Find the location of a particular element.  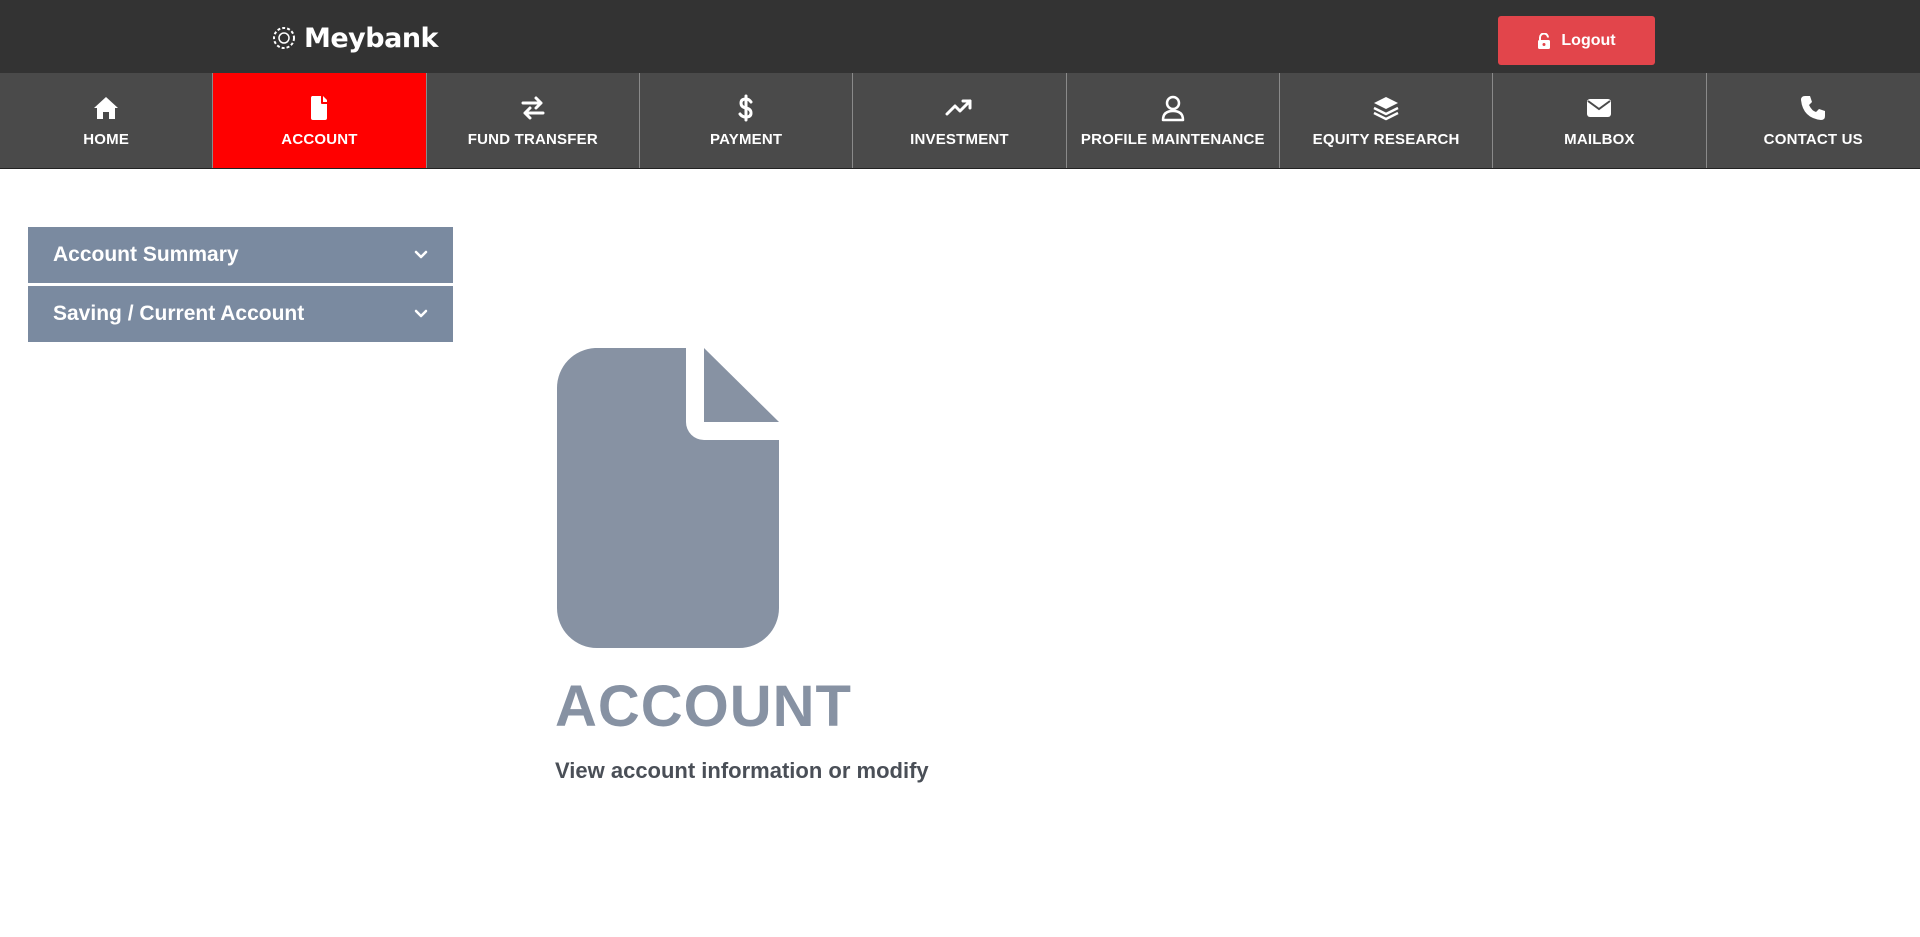

trend-up-icon is located at coordinates (959, 108).